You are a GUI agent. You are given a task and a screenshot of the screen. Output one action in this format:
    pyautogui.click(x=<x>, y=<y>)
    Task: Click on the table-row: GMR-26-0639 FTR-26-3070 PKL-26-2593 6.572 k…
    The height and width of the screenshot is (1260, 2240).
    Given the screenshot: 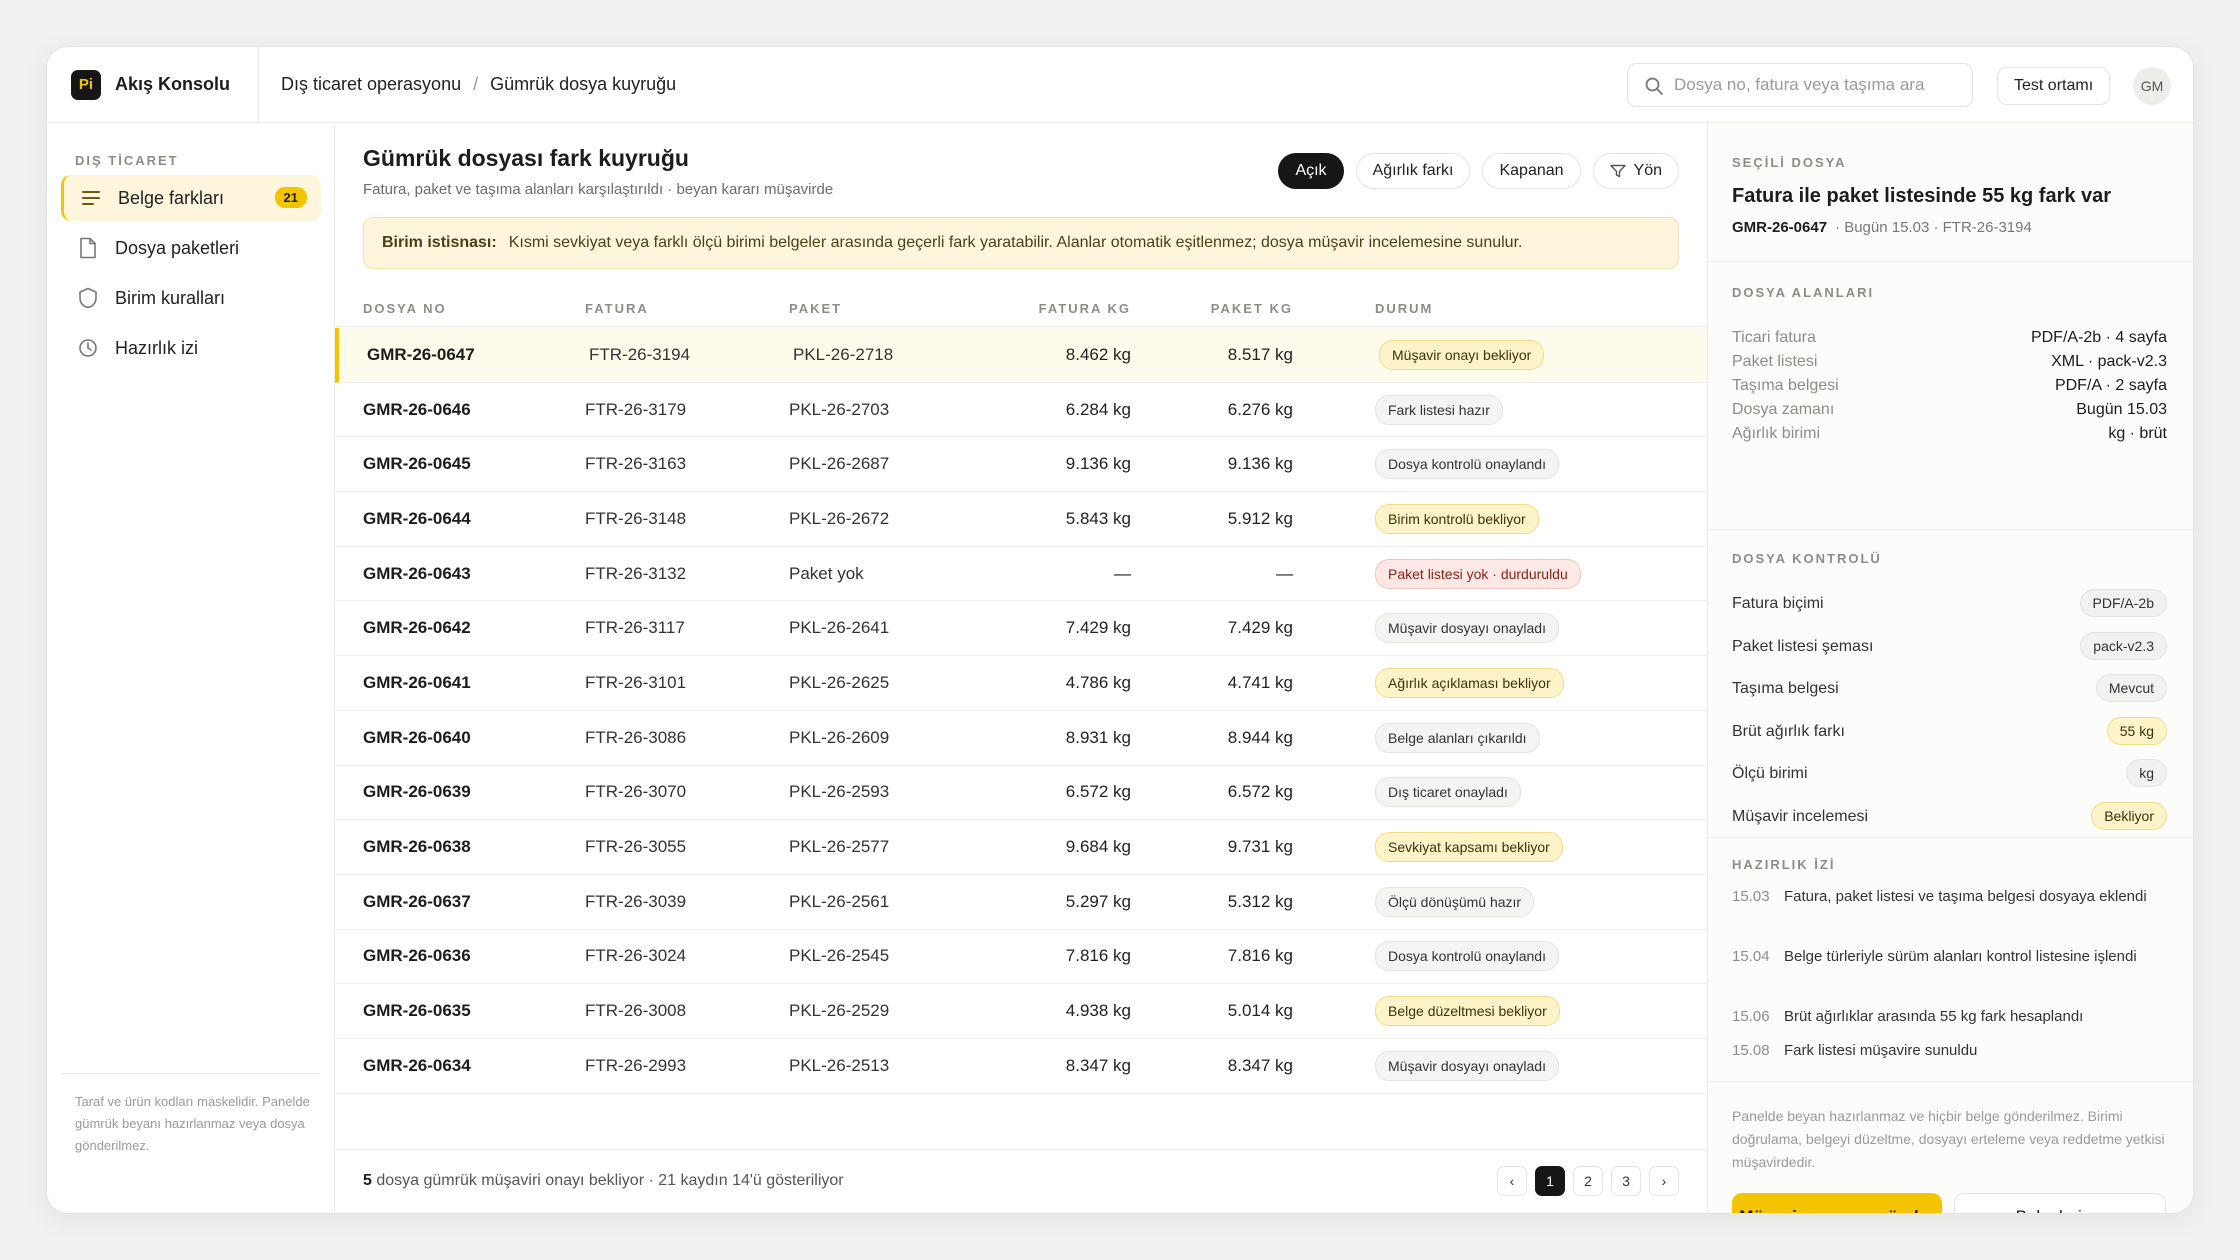 What is the action you would take?
    pyautogui.click(x=1021, y=793)
    